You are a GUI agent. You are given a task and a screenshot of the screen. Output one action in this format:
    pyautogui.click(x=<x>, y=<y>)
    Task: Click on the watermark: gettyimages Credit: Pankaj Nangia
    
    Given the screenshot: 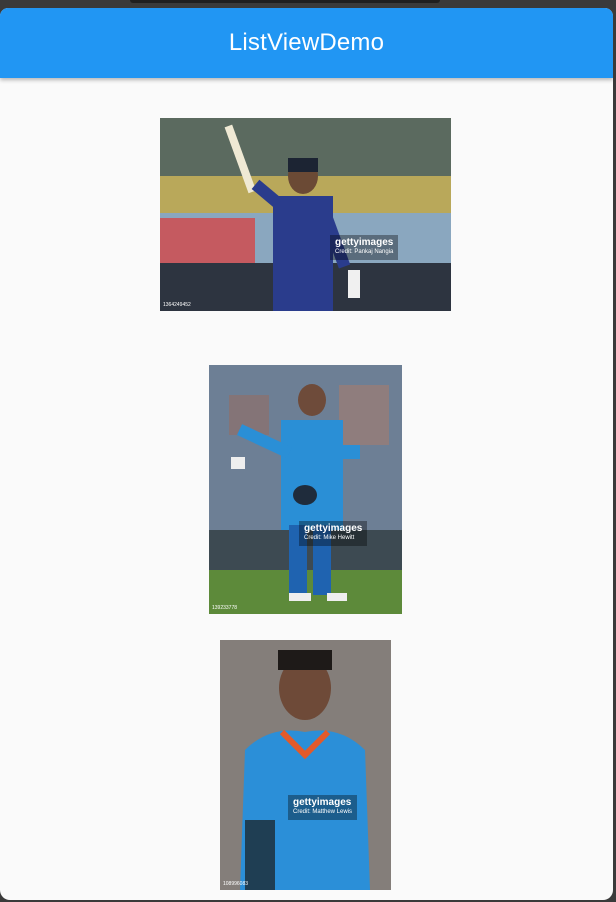 What is the action you would take?
    pyautogui.click(x=364, y=247)
    